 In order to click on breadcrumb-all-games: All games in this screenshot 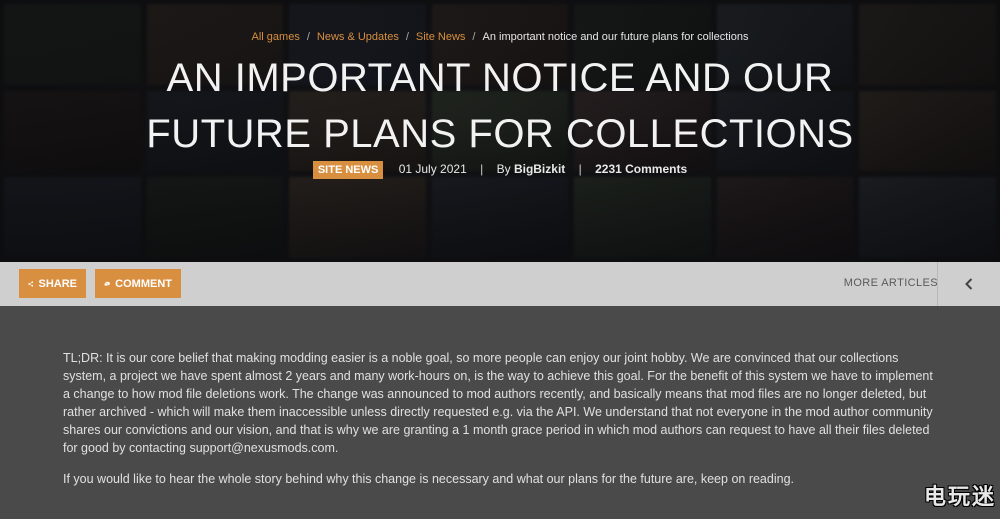, I will do `click(276, 37)`.